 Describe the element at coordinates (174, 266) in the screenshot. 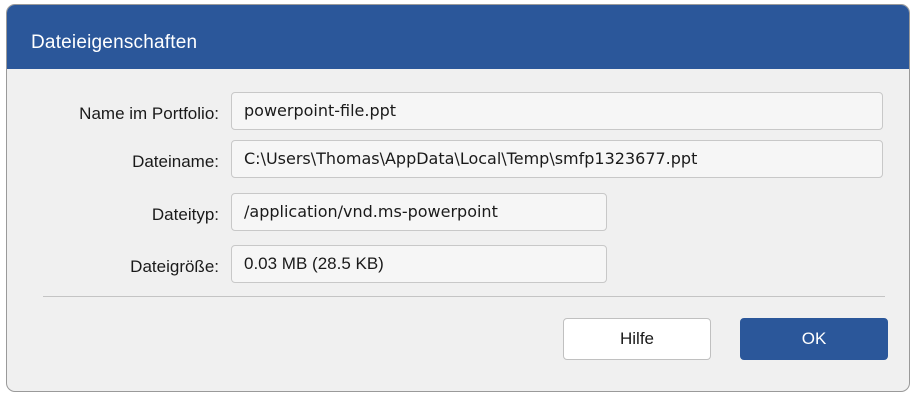

I see `filesize-label: Dateigröße:` at that location.